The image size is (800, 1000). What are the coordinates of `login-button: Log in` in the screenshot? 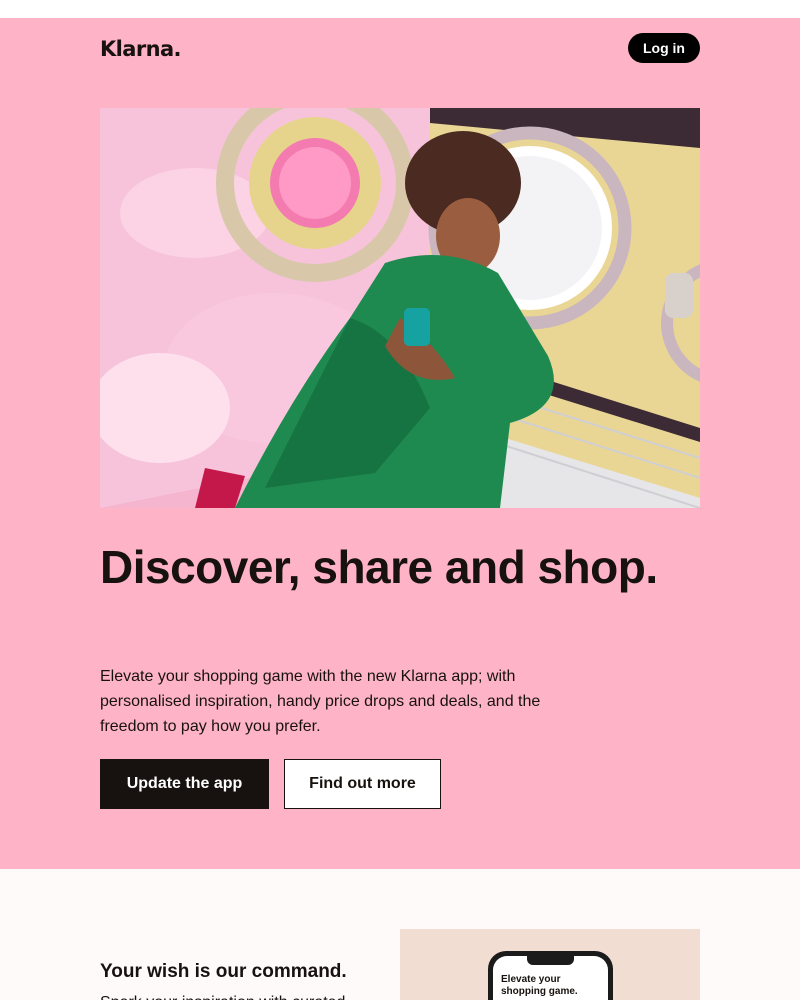 It's located at (664, 48).